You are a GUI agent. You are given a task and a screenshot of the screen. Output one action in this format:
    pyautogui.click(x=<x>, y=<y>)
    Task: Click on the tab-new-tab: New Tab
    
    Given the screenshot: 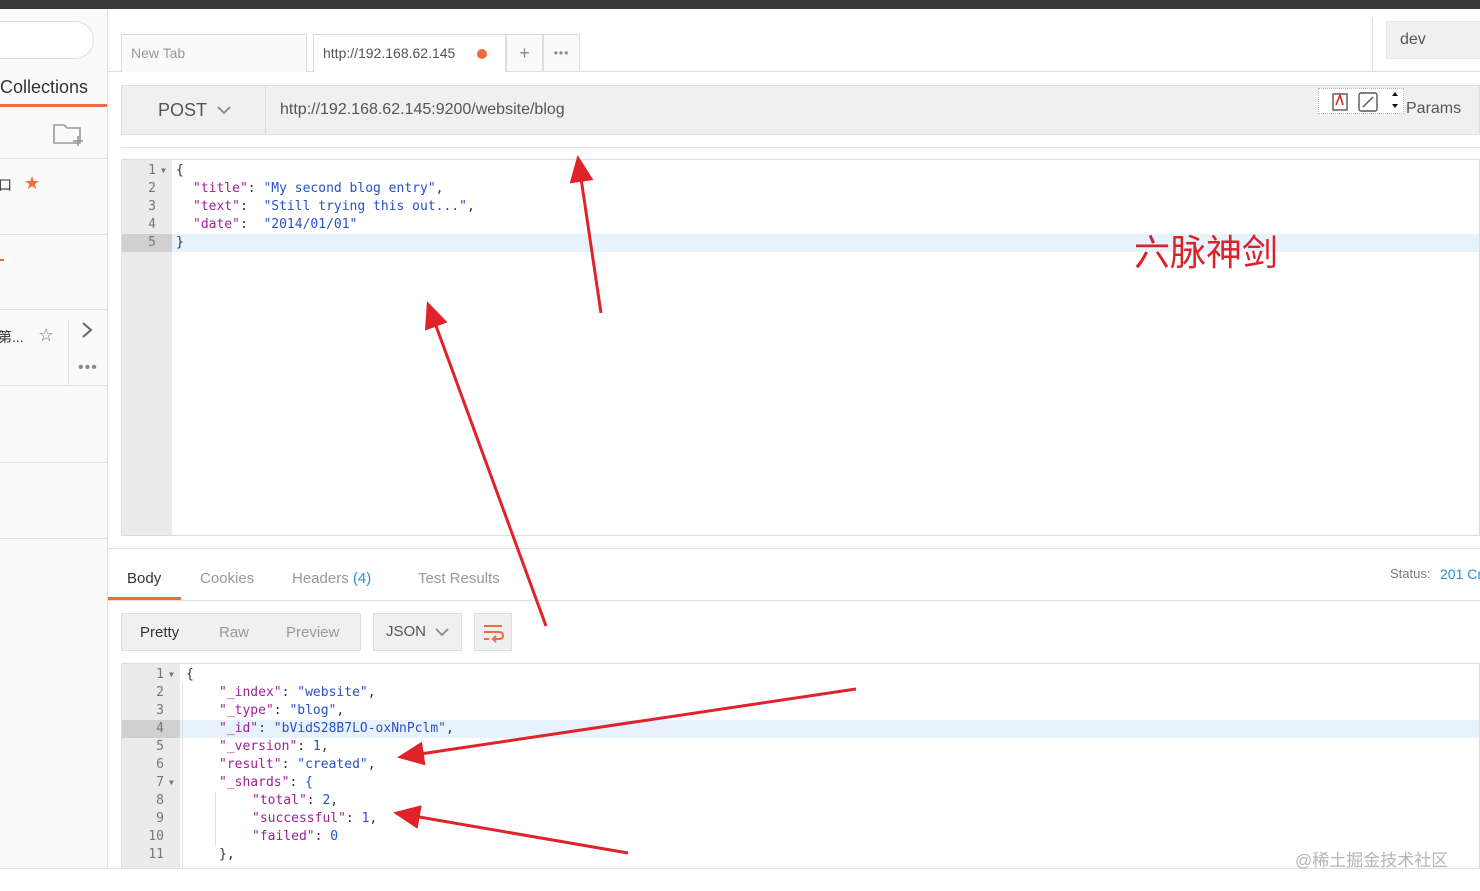 What is the action you would take?
    pyautogui.click(x=214, y=53)
    